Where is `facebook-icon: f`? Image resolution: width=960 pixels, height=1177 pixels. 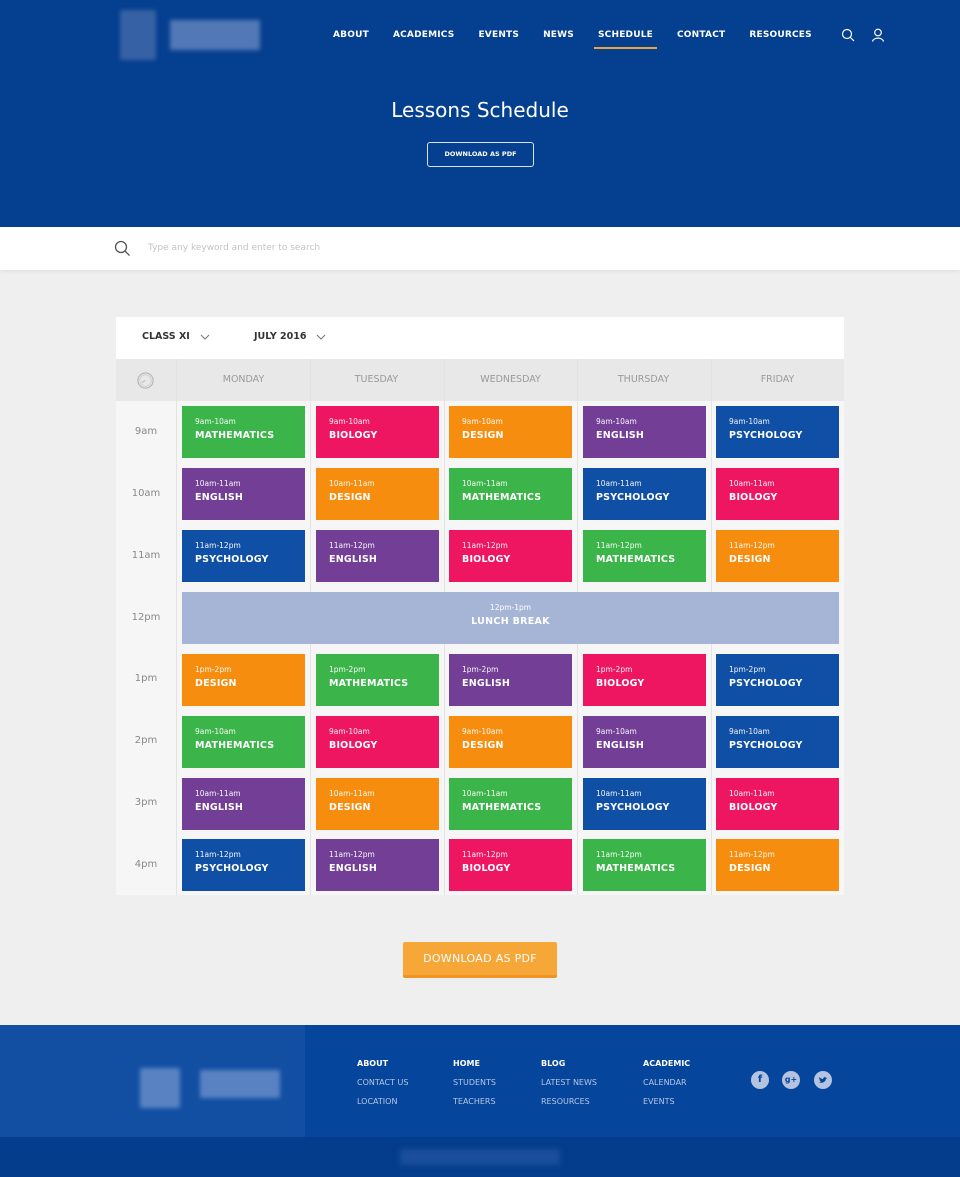
facebook-icon: f is located at coordinates (760, 1080).